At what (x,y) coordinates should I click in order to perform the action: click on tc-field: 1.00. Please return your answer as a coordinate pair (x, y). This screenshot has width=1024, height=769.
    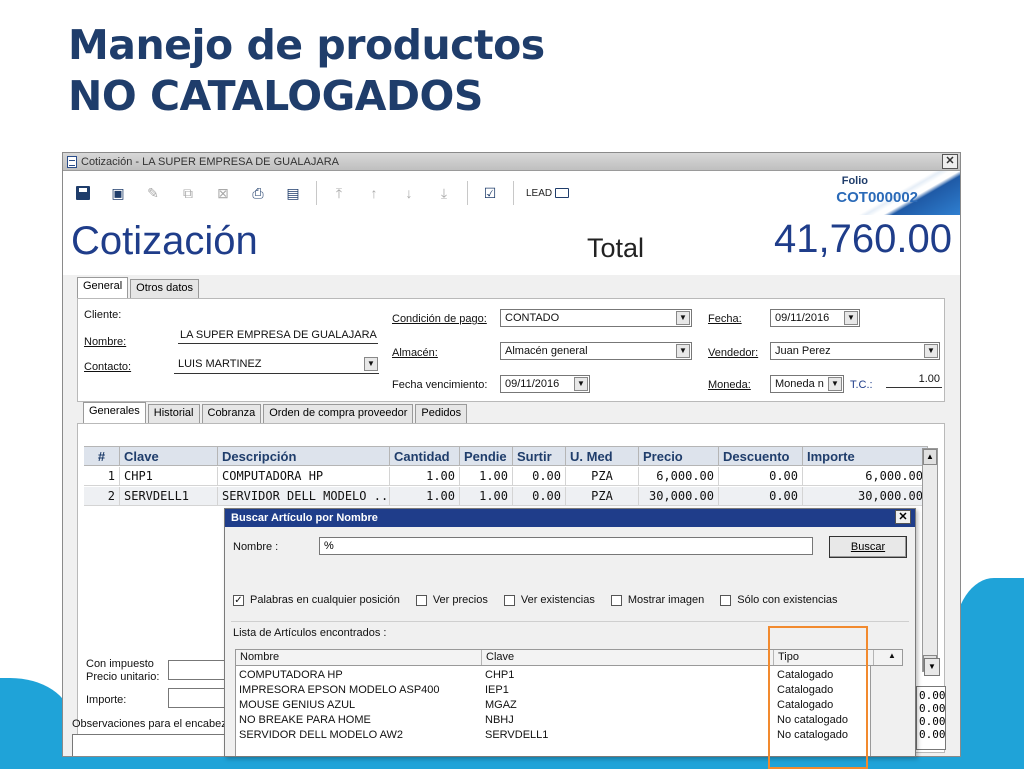
    Looking at the image, I should click on (914, 380).